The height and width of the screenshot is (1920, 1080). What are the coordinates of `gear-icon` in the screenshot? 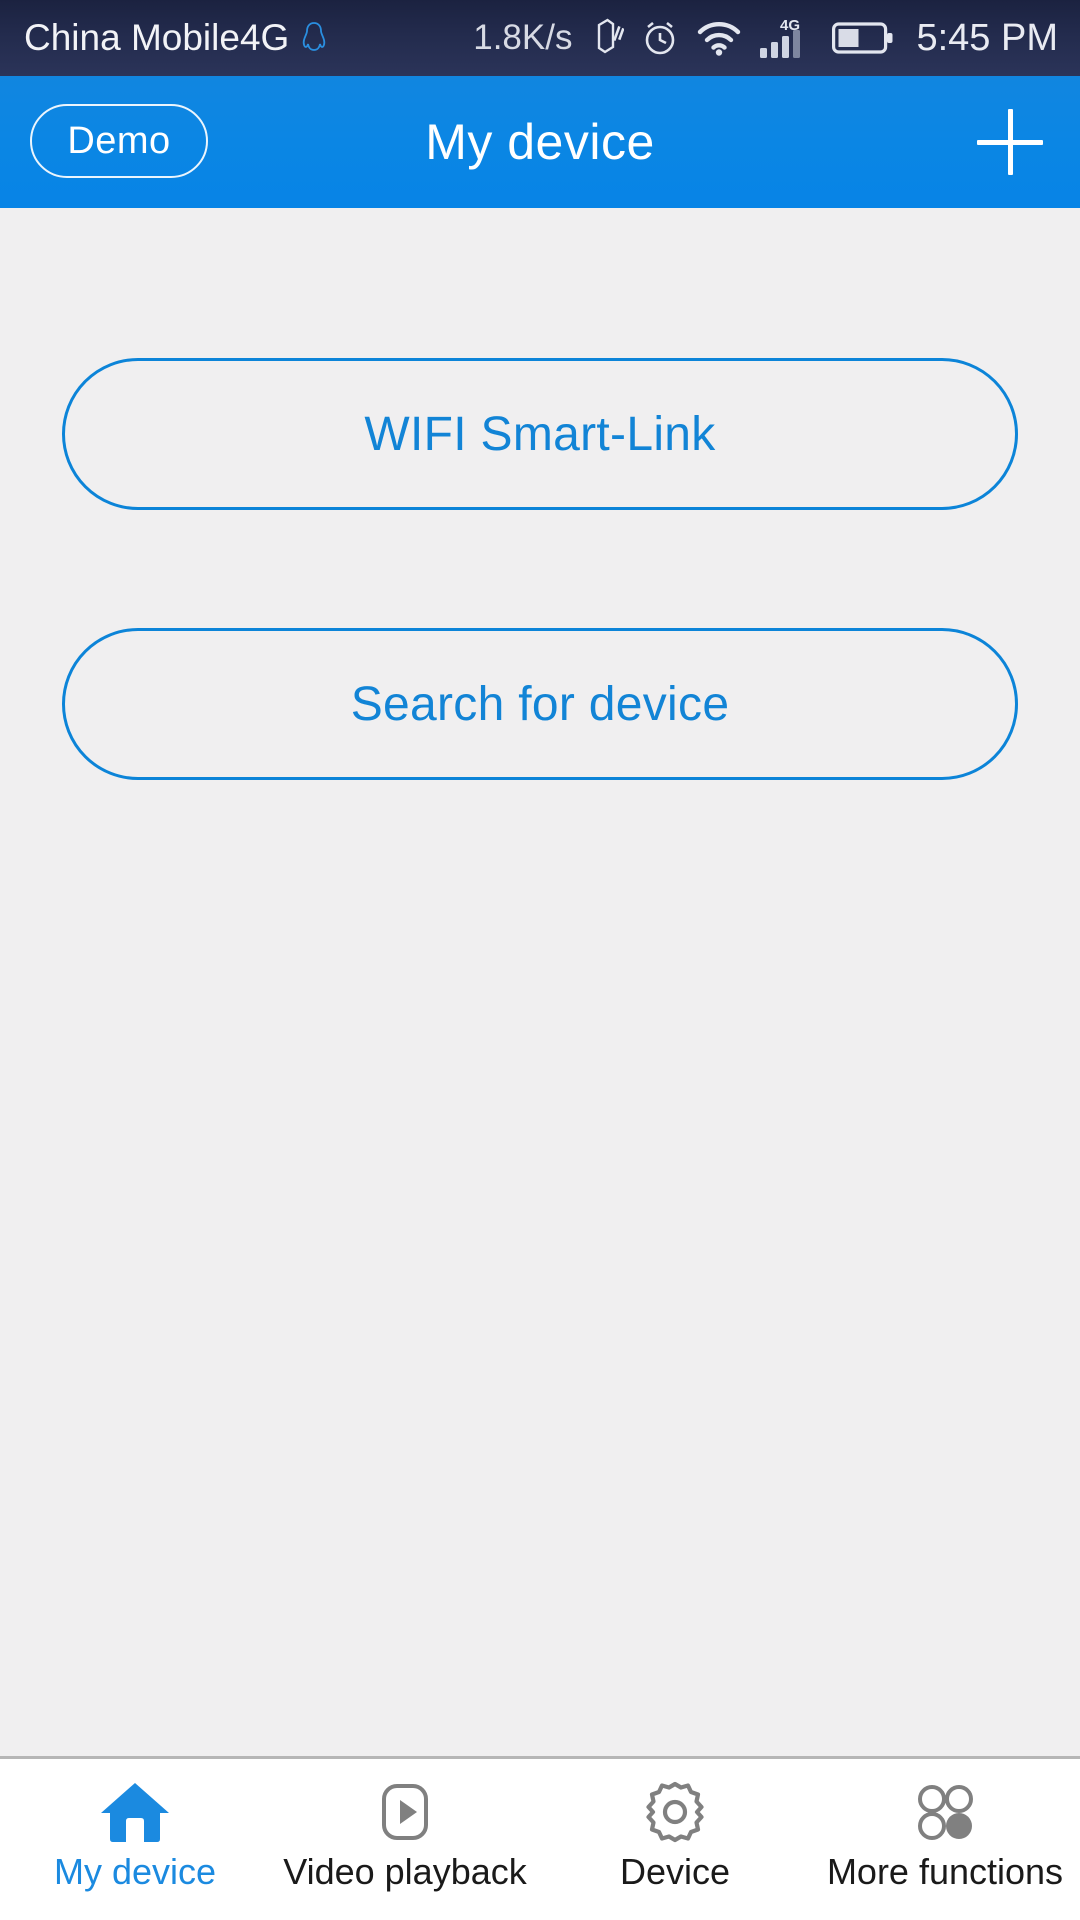 It's located at (675, 1812).